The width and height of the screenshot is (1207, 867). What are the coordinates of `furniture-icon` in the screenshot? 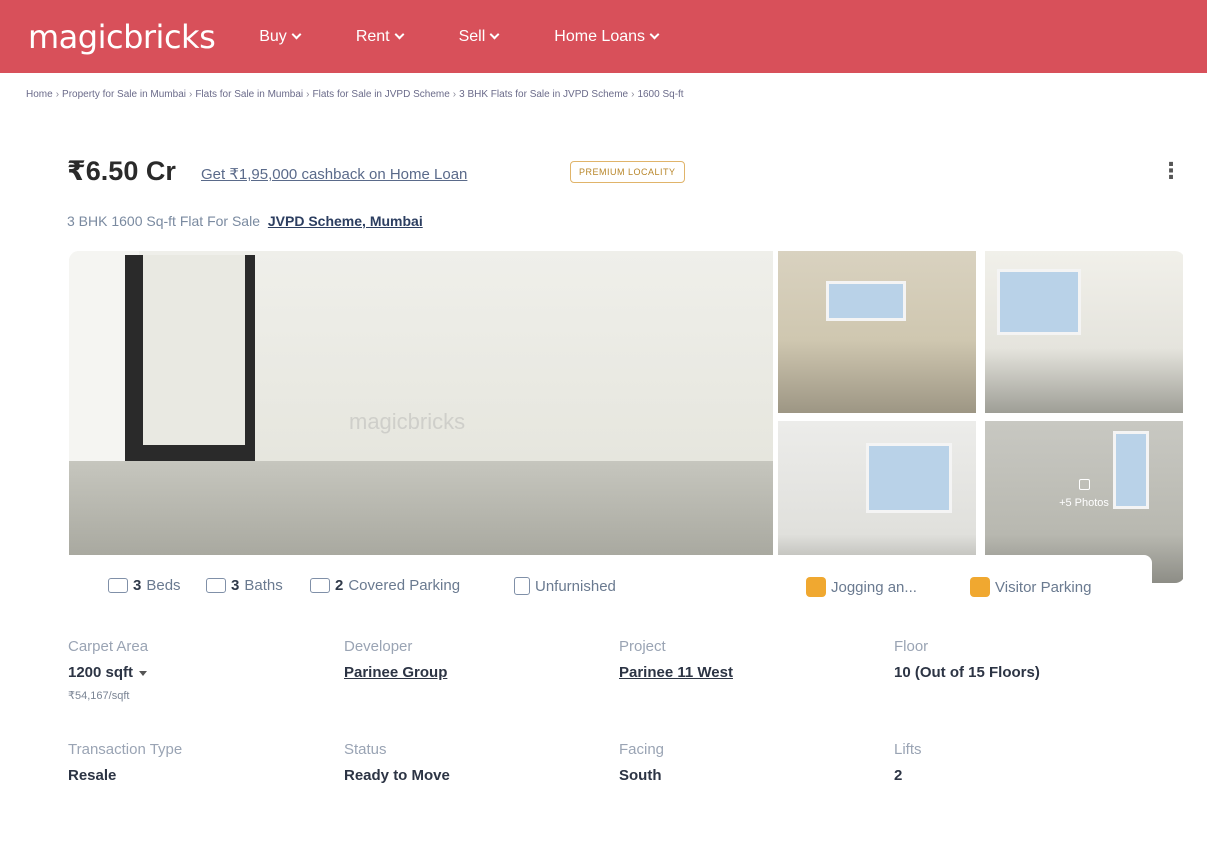 It's located at (522, 586).